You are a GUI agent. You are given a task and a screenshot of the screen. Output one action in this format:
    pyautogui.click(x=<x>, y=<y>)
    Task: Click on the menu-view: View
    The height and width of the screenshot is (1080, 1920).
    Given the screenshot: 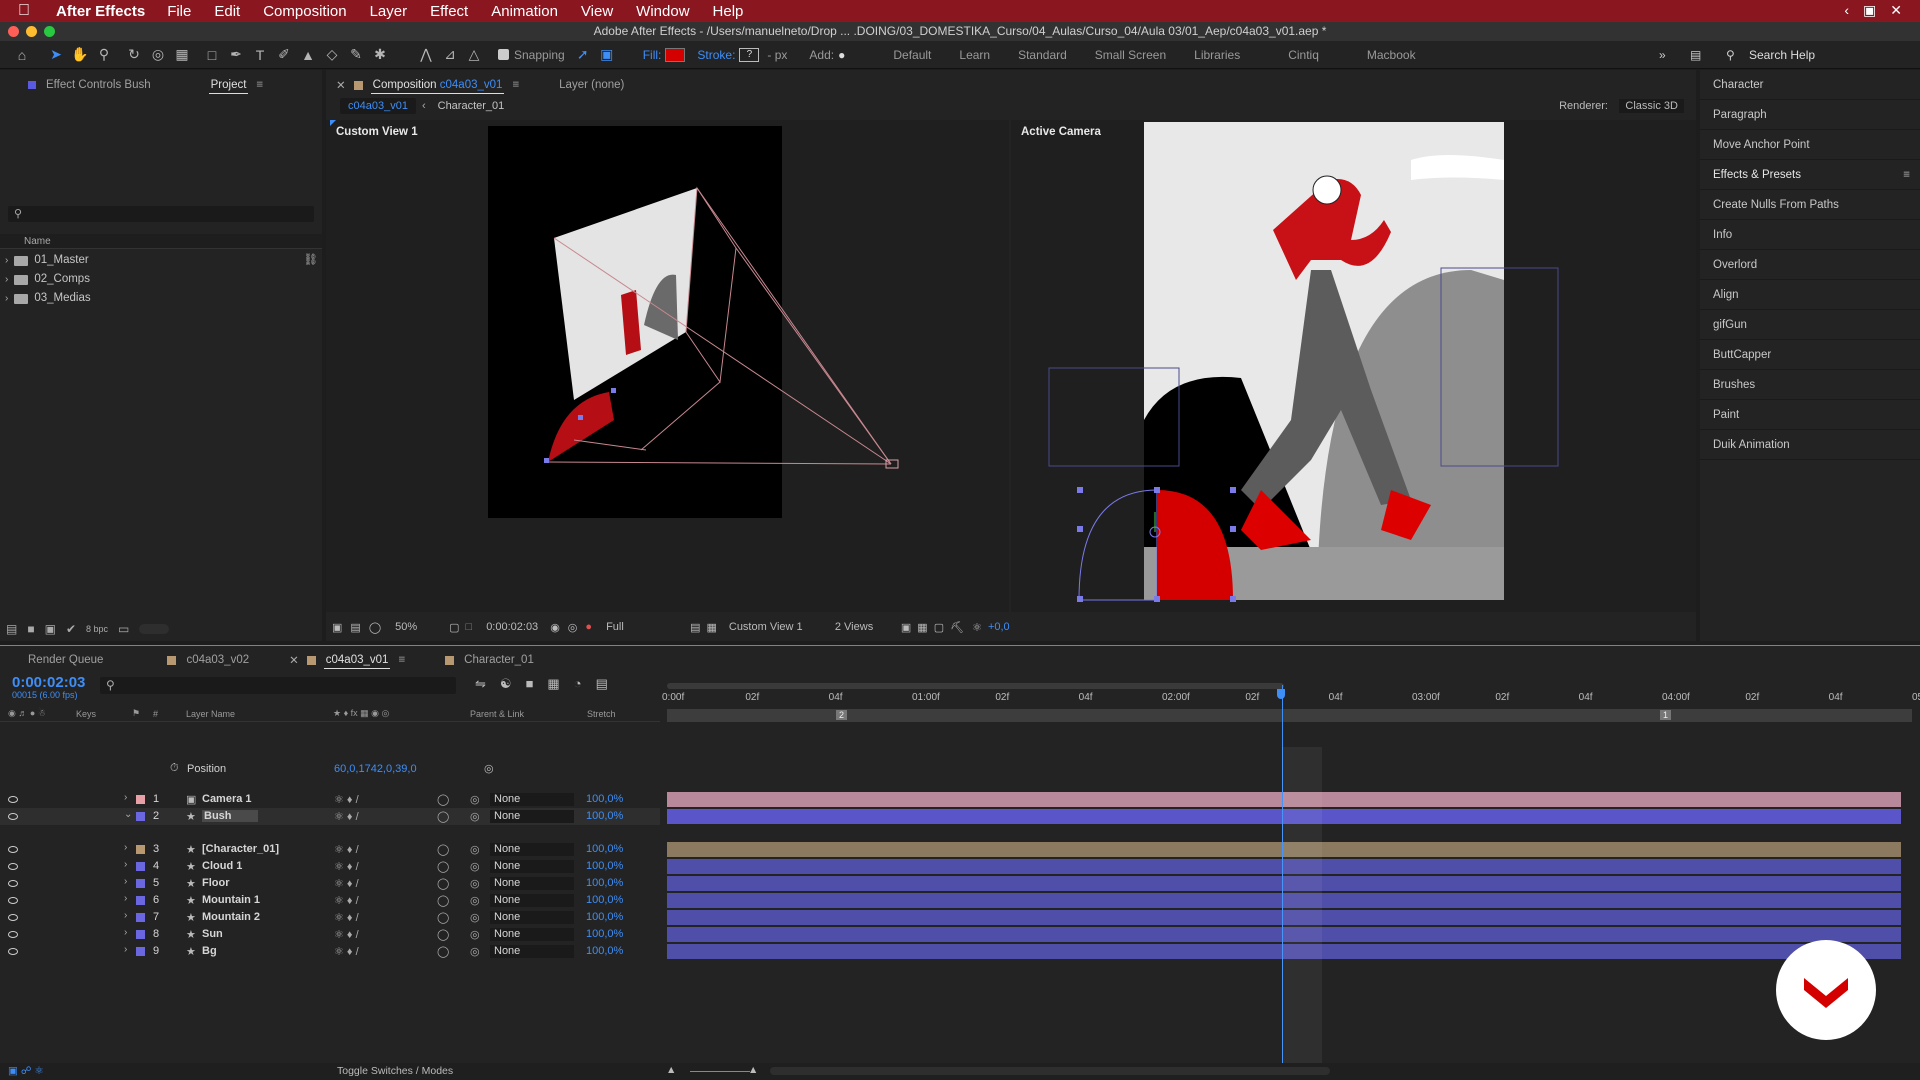 What is the action you would take?
    pyautogui.click(x=597, y=11)
    